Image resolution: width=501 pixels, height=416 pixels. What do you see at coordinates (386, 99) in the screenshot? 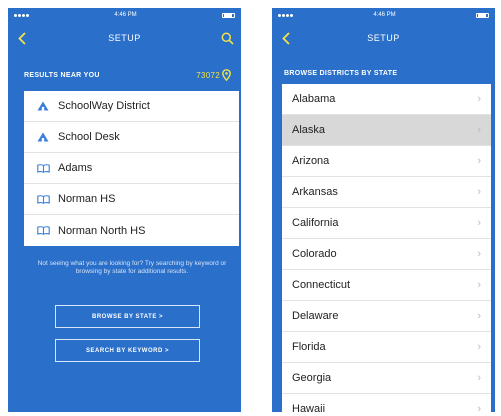
I see `state-row-alabama: Alabama ›` at bounding box center [386, 99].